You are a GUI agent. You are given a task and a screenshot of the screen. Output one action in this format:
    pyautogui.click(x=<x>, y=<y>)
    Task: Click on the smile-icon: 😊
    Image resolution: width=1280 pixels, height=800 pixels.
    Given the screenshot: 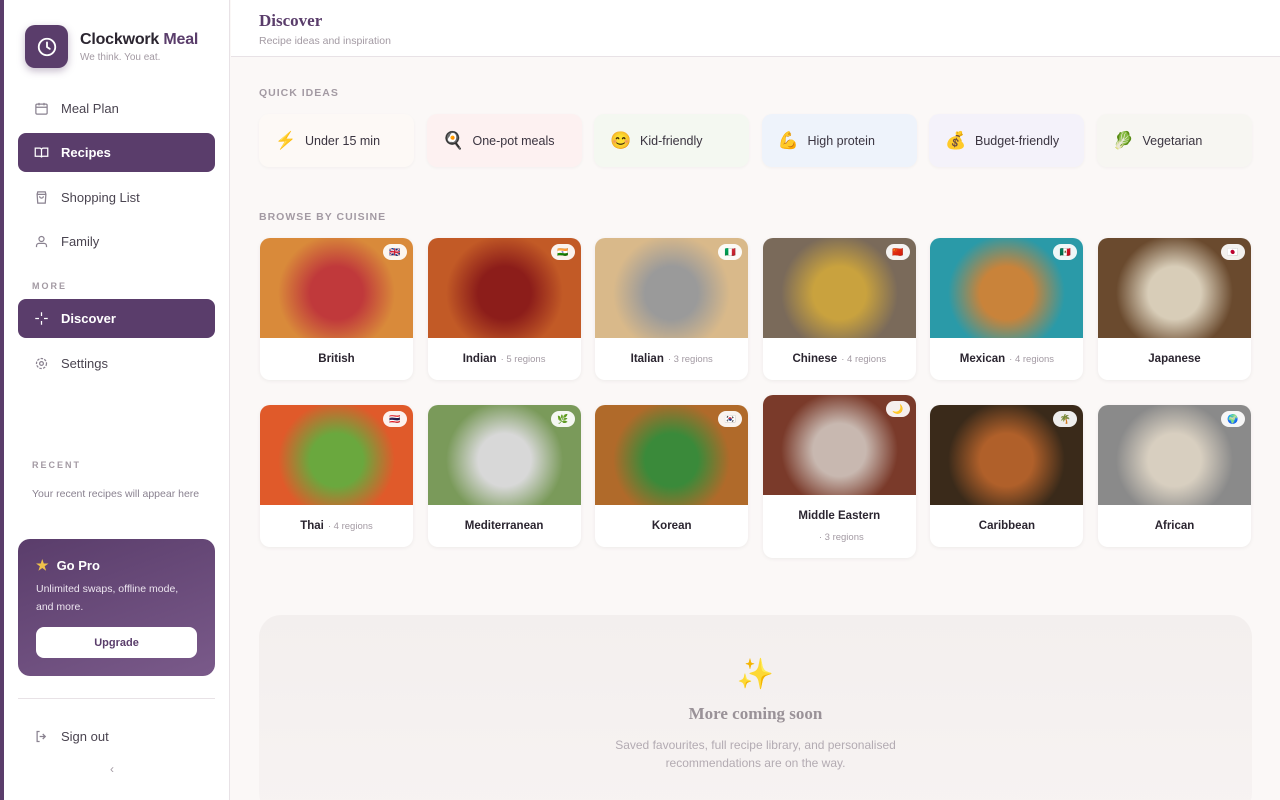 What is the action you would take?
    pyautogui.click(x=621, y=140)
    